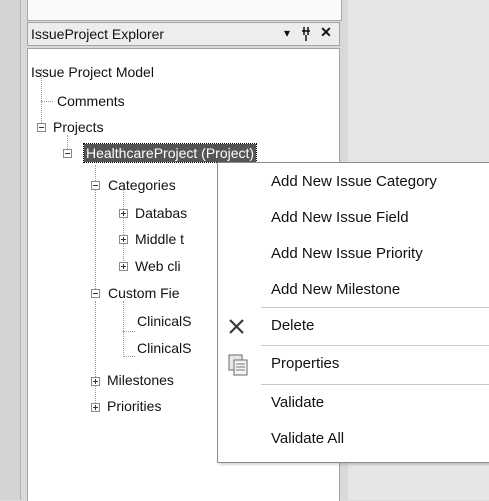  I want to click on menu-item-add-issue-category: Add New Issue Category, so click(353, 183).